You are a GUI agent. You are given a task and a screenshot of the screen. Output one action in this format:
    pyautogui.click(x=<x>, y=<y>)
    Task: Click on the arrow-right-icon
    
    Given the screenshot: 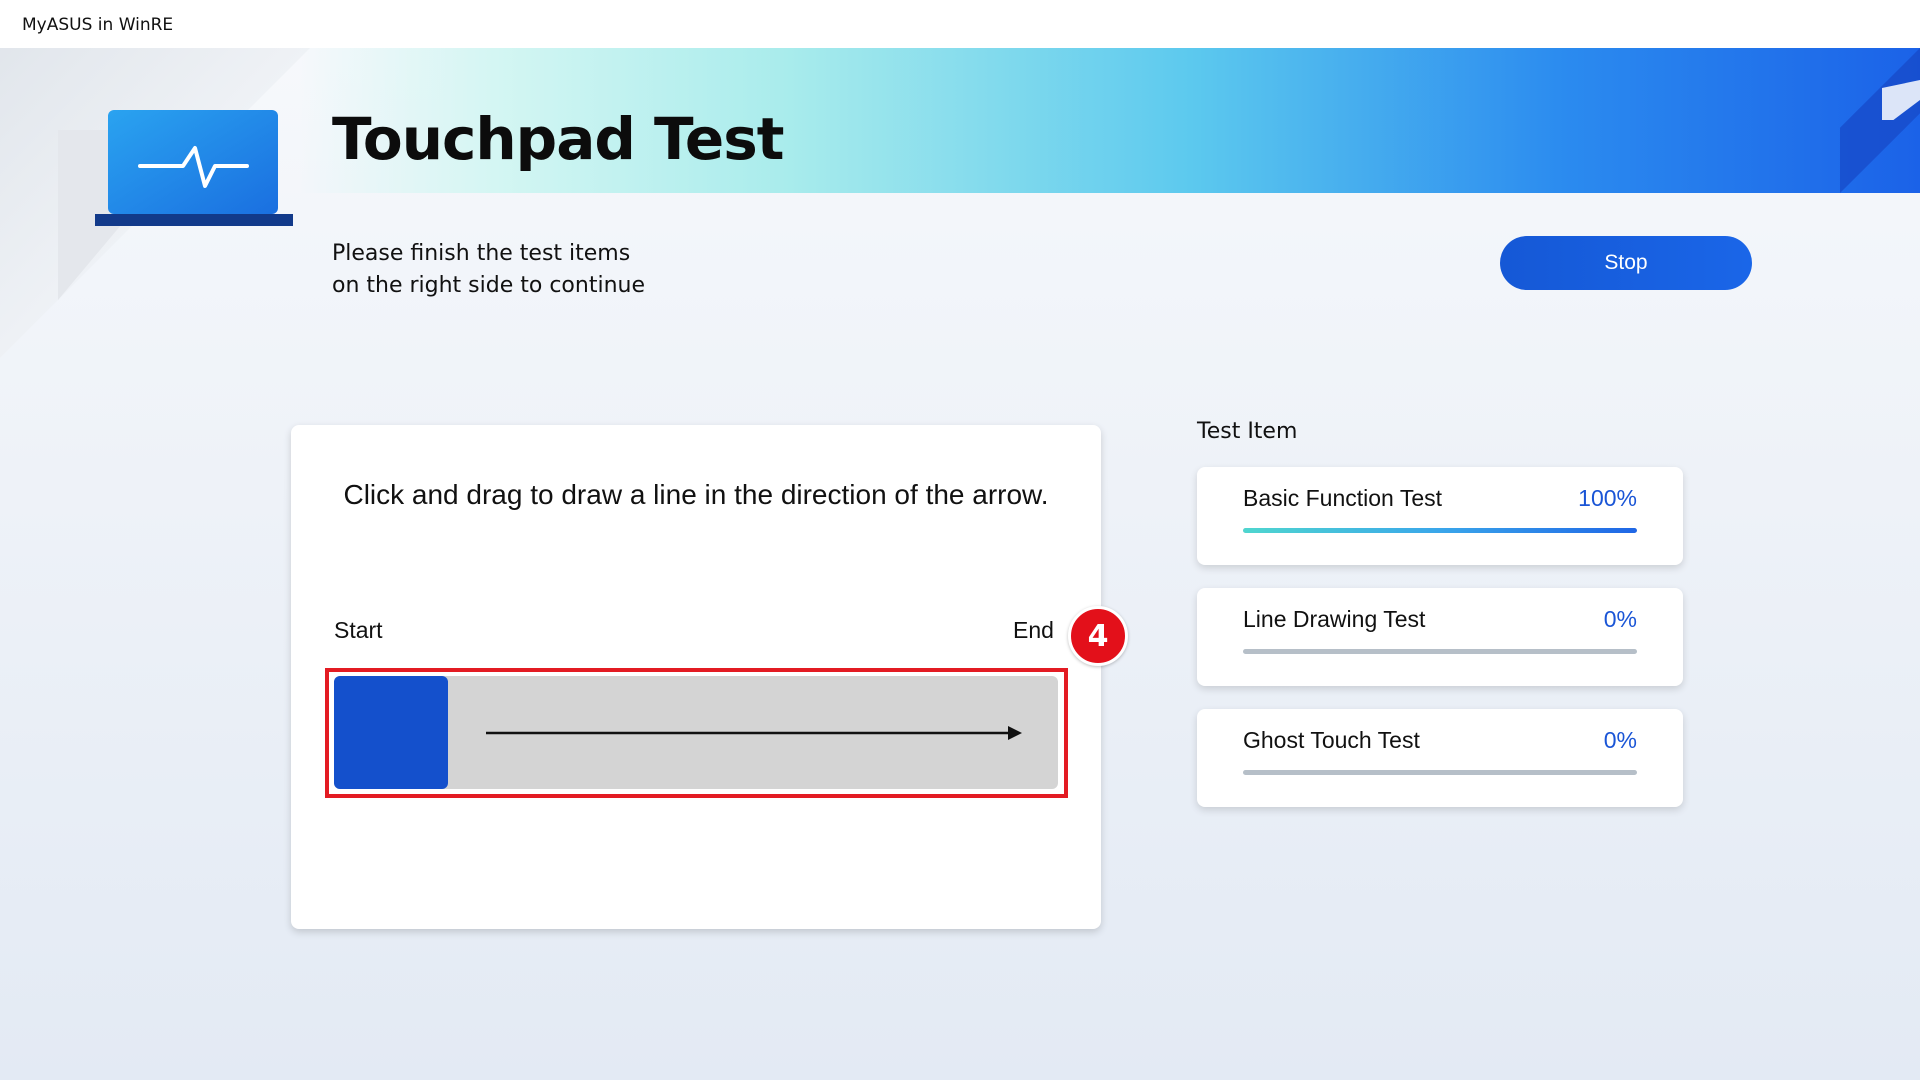 What is the action you would take?
    pyautogui.click(x=754, y=733)
    